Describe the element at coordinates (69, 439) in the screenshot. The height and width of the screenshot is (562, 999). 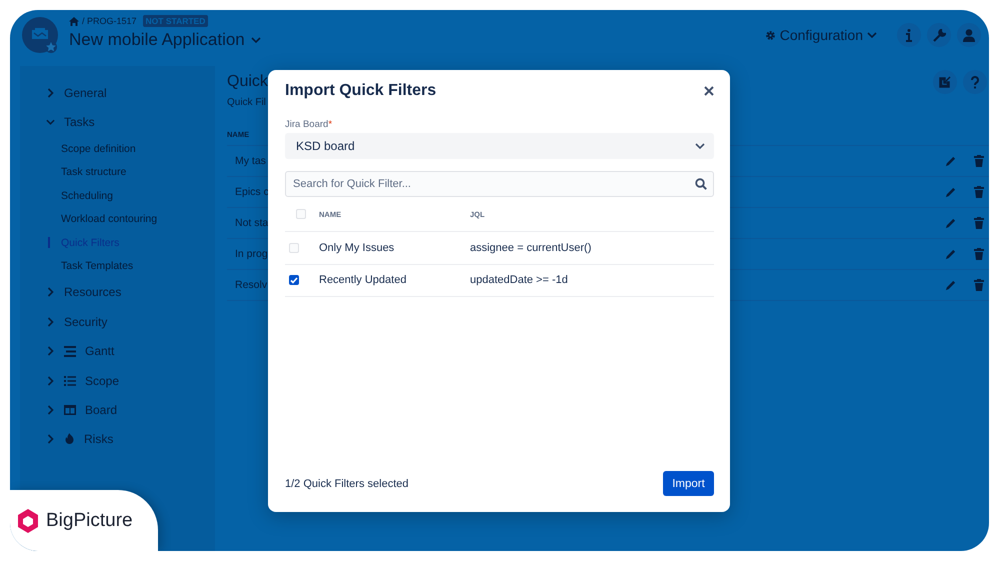
I see `flame-icon` at that location.